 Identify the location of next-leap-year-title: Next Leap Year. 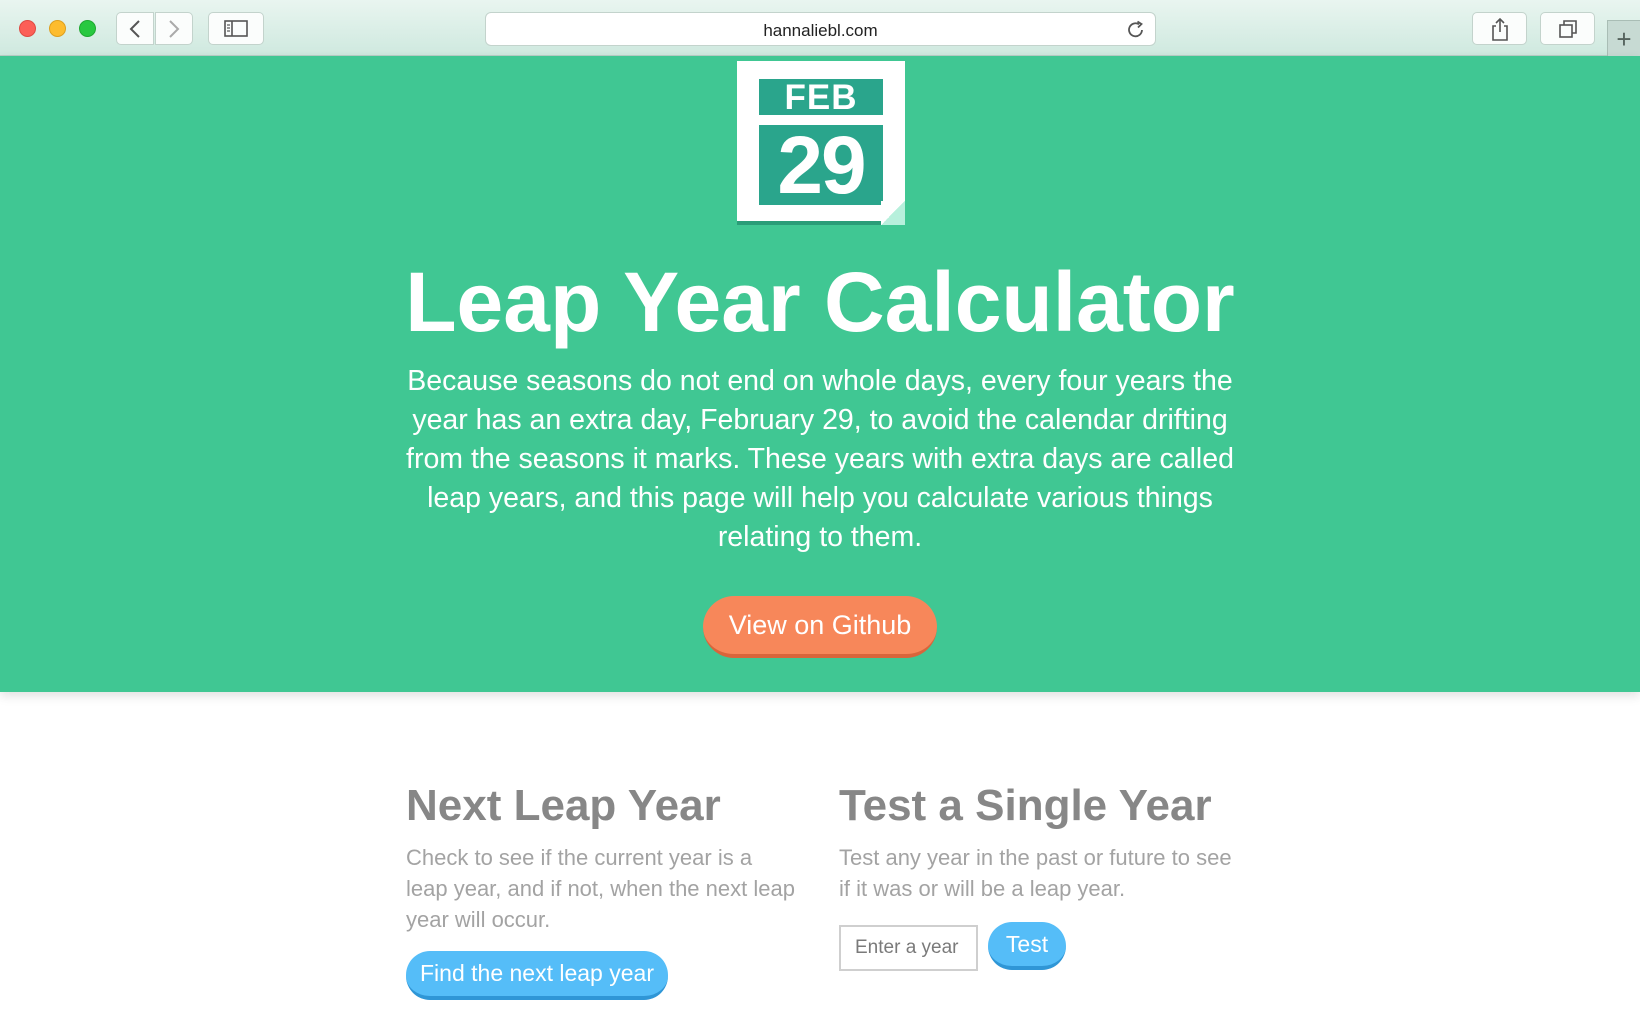
(563, 805).